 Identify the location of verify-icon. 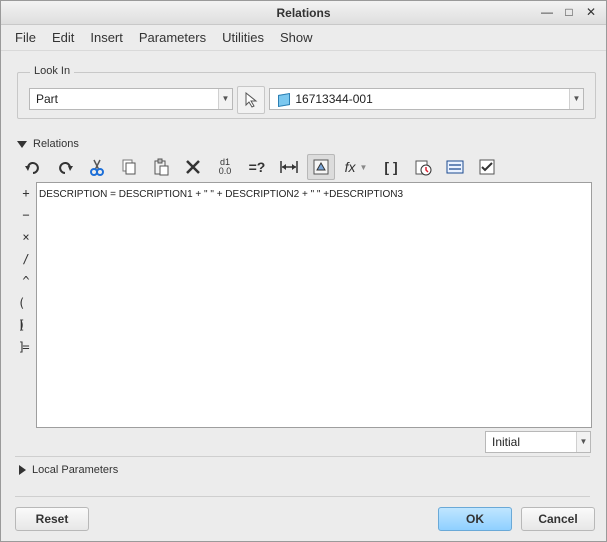
(423, 167).